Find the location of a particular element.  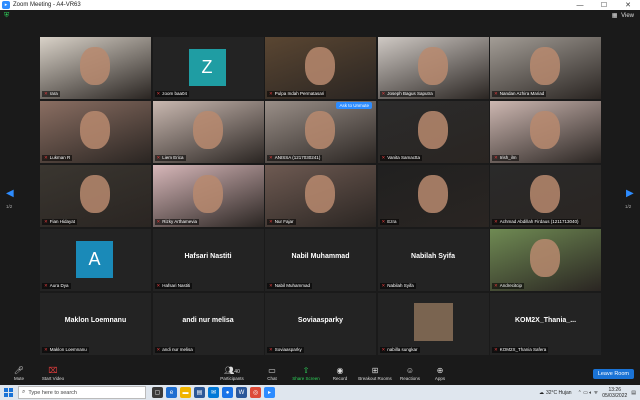

record-button: ◉ Record is located at coordinates (340, 373).